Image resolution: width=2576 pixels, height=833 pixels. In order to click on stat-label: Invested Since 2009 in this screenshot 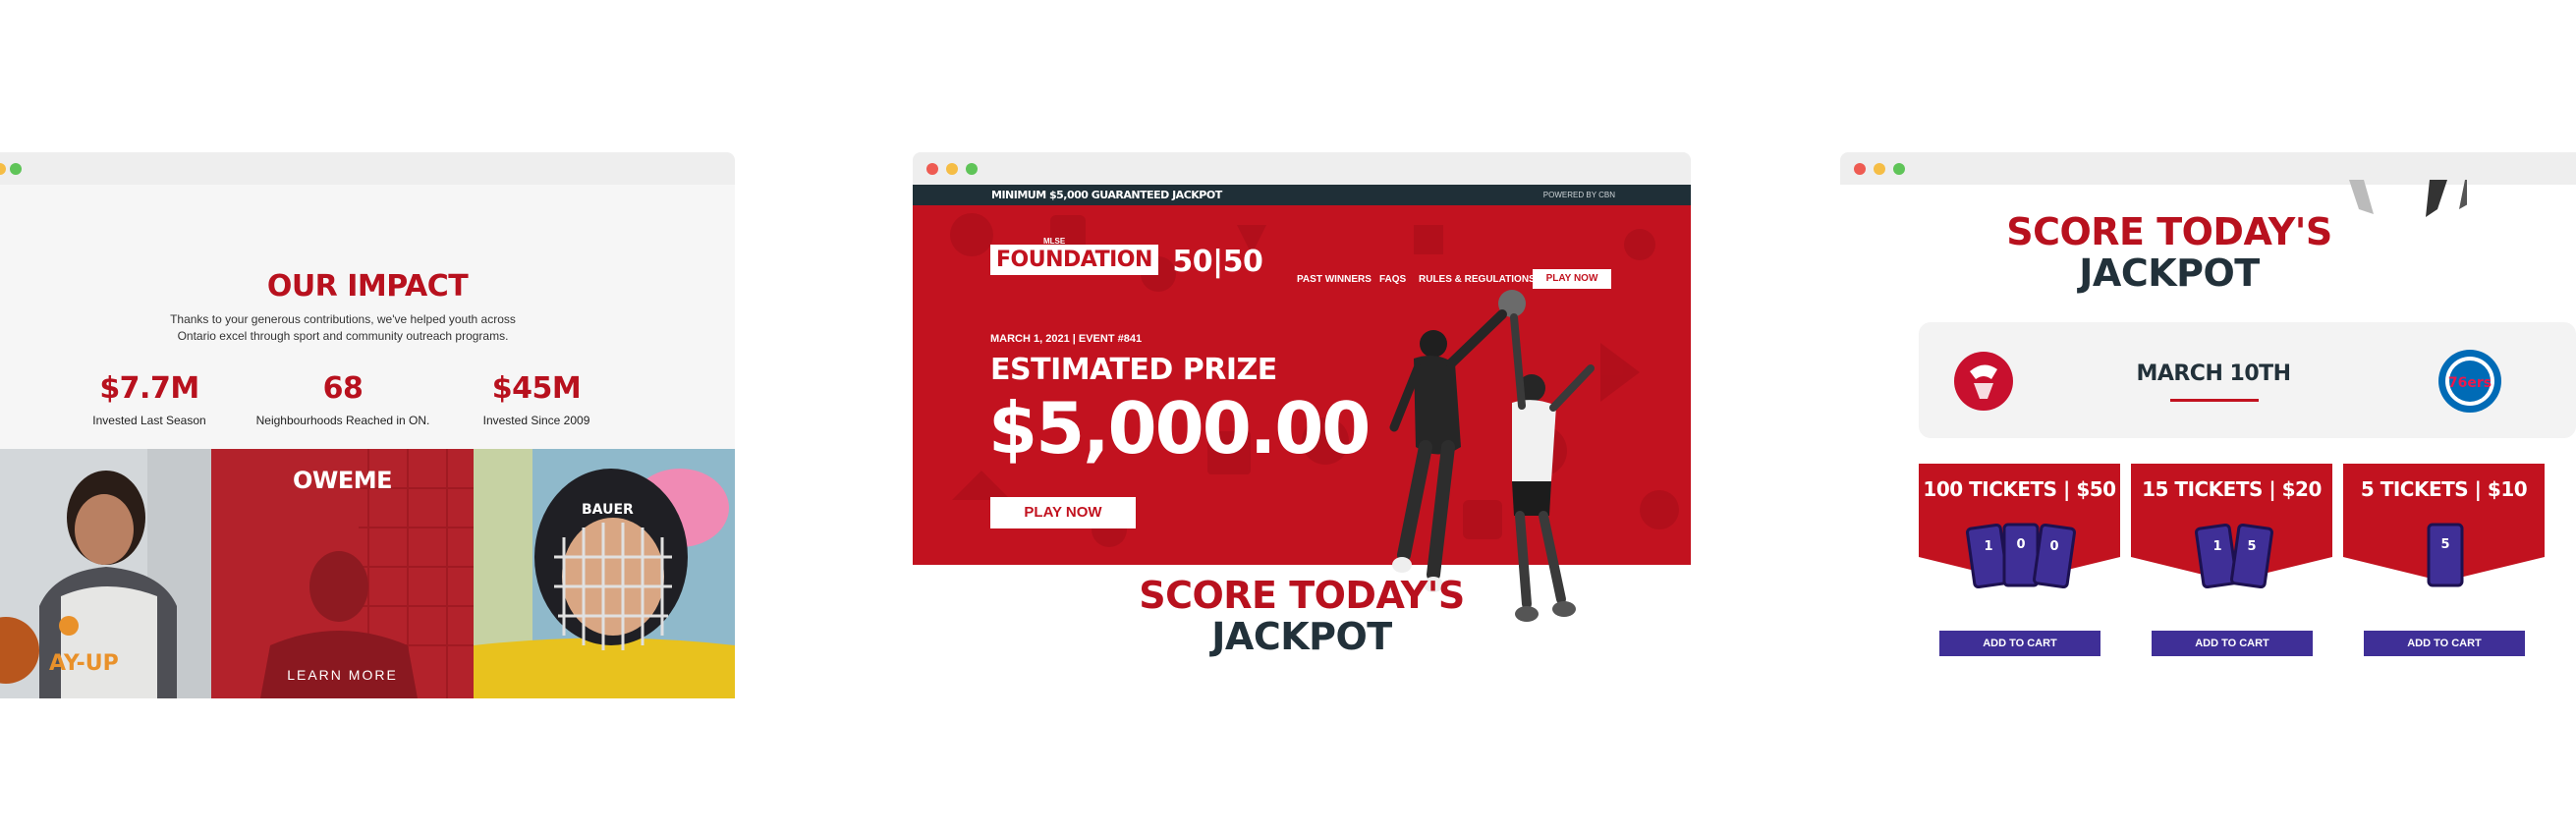, I will do `click(536, 420)`.